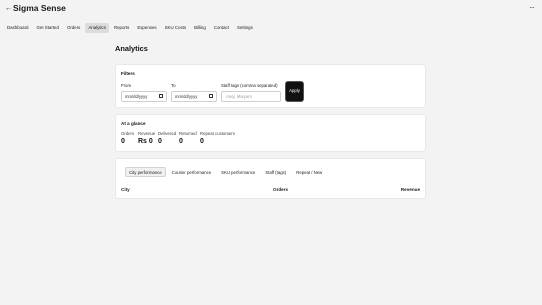  Describe the element at coordinates (532, 8) in the screenshot. I see `more-menu-icon: ···` at that location.